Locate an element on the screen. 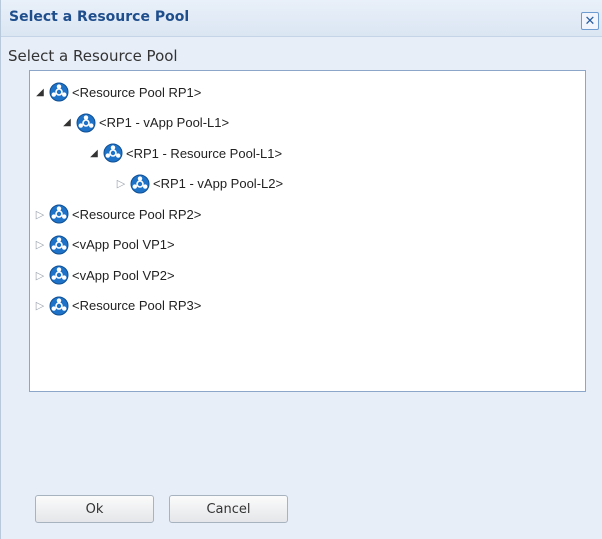 This screenshot has width=602, height=539. tree-node: ▷ <Resource Pool RP3> is located at coordinates (117, 306).